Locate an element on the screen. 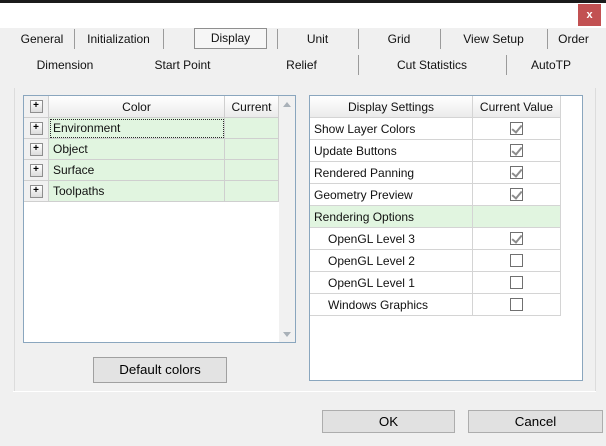  tab-start-point: Start Point is located at coordinates (182, 65).